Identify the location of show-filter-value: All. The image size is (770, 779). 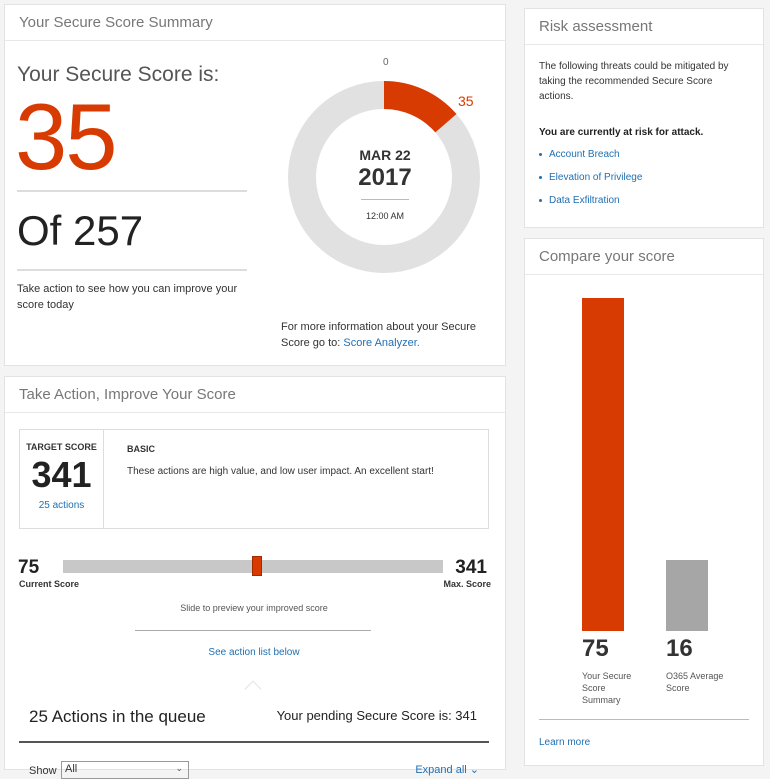
(71, 769).